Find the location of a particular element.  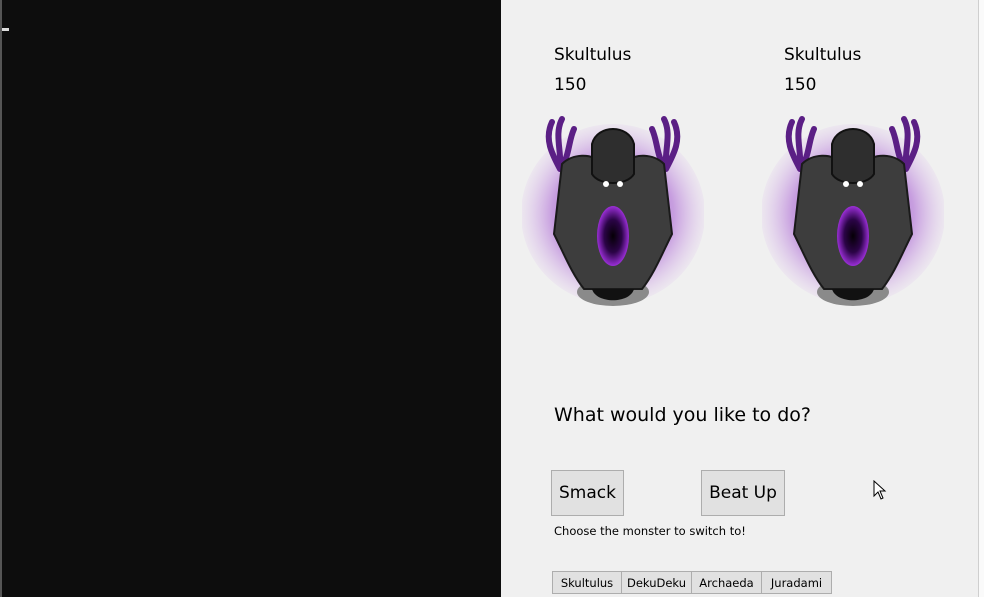

opponent-monster-name: Skultulus is located at coordinates (823, 55).